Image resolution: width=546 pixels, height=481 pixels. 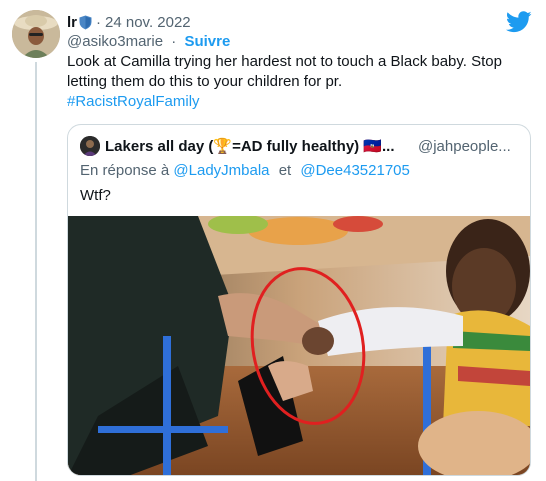 What do you see at coordinates (354, 170) in the screenshot?
I see `reply-mention-2: @Dee43521705` at bounding box center [354, 170].